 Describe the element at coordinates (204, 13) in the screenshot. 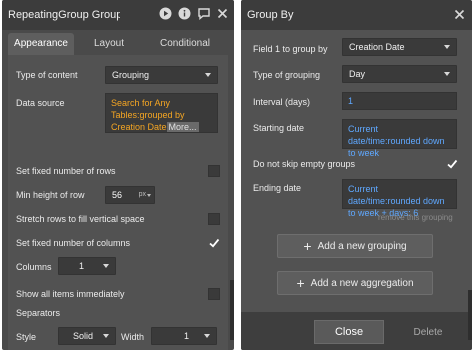

I see `comment-icon` at that location.